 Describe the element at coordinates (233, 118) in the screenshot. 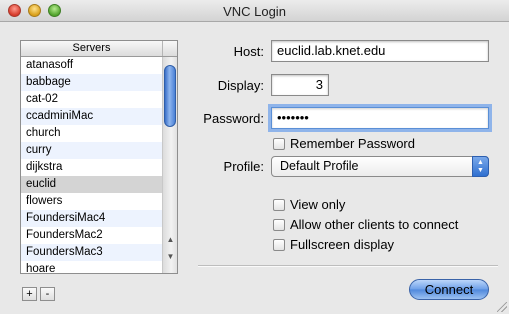

I see `password-label: Password:` at that location.